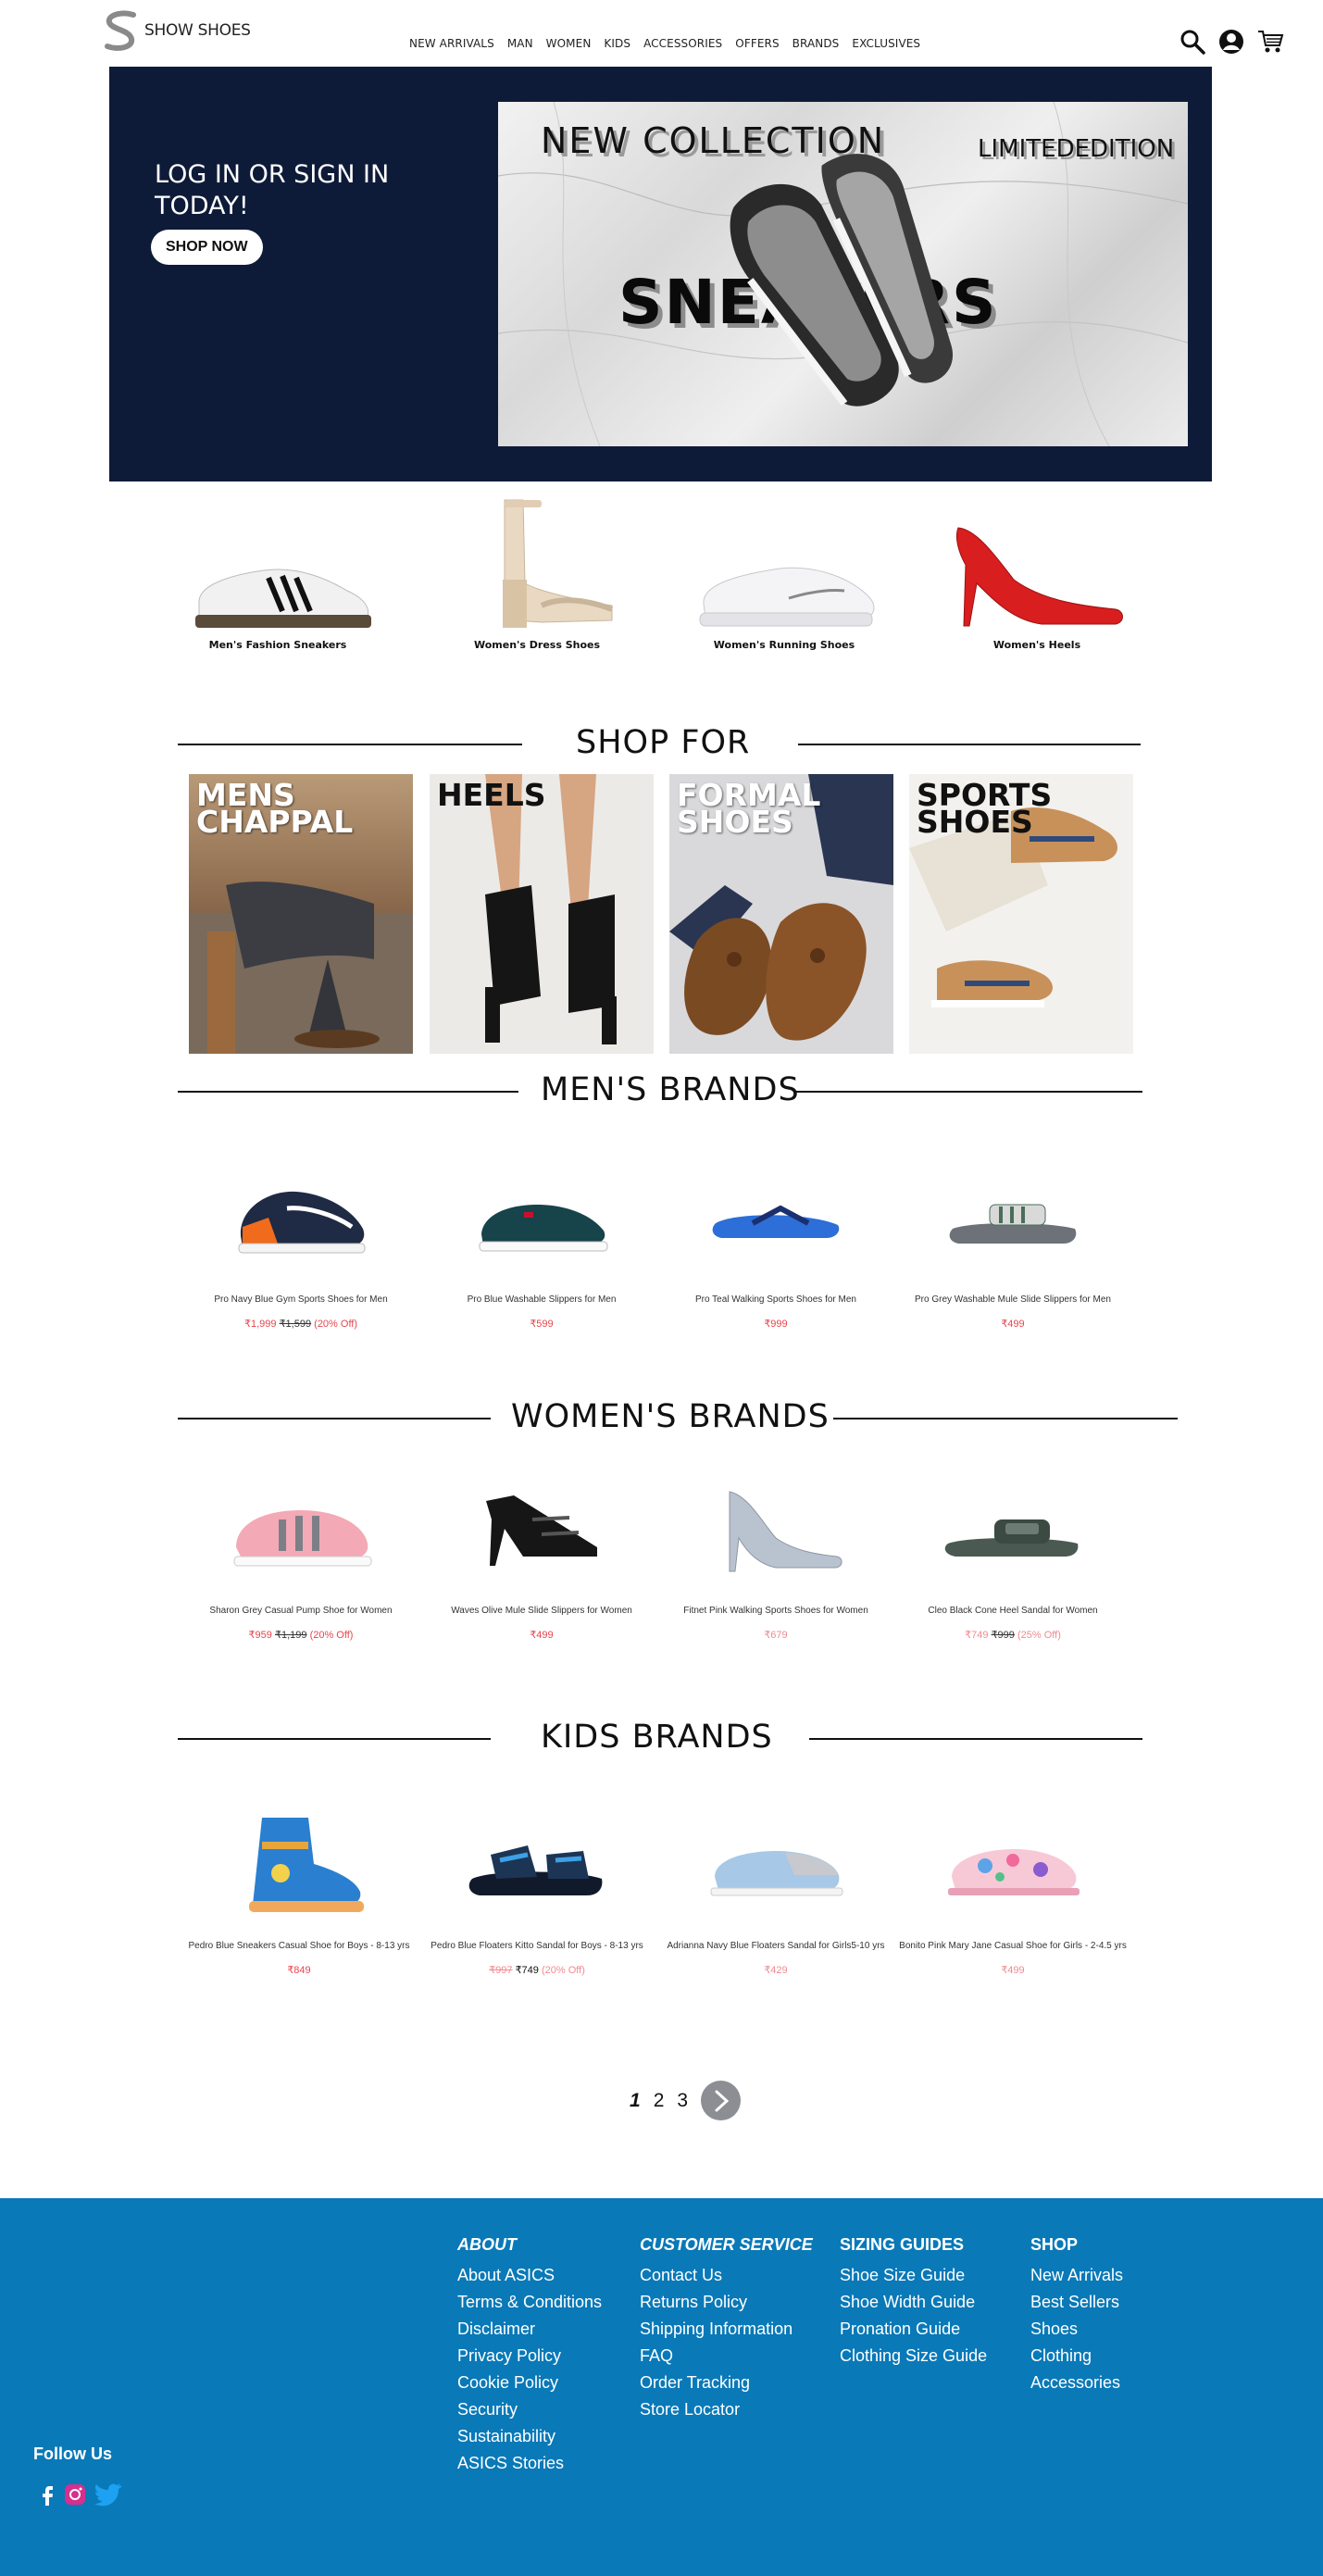 This screenshot has height=2576, width=1323. Describe the element at coordinates (913, 2302) in the screenshot. I see `footer-link: Shoe Width Guide` at that location.